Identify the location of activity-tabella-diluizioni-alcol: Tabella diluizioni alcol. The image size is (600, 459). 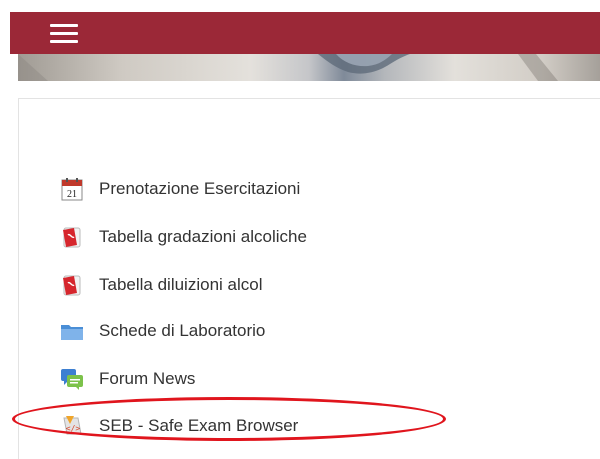
(161, 285).